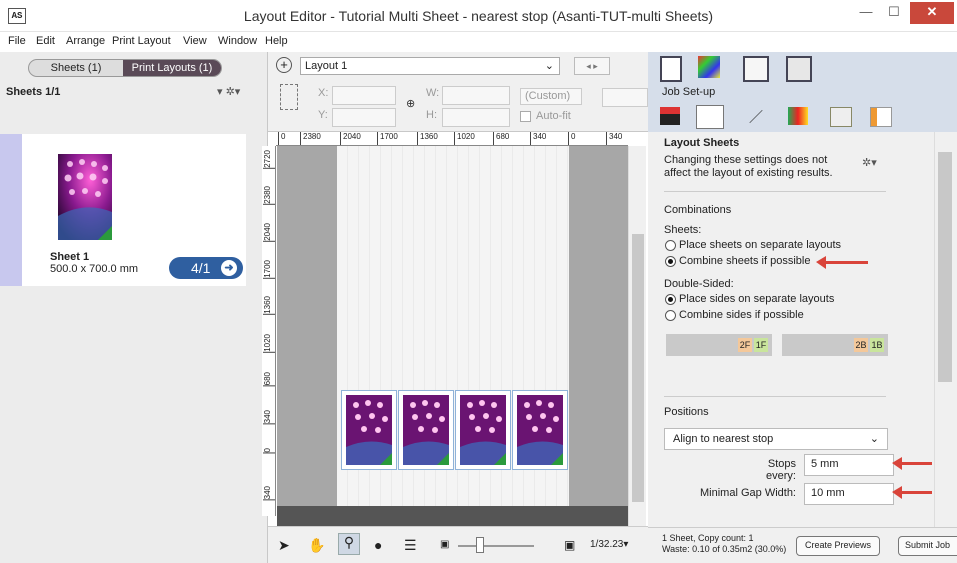 Image resolution: width=957 pixels, height=563 pixels. Describe the element at coordinates (709, 67) in the screenshot. I see `color-palette-icon` at that location.